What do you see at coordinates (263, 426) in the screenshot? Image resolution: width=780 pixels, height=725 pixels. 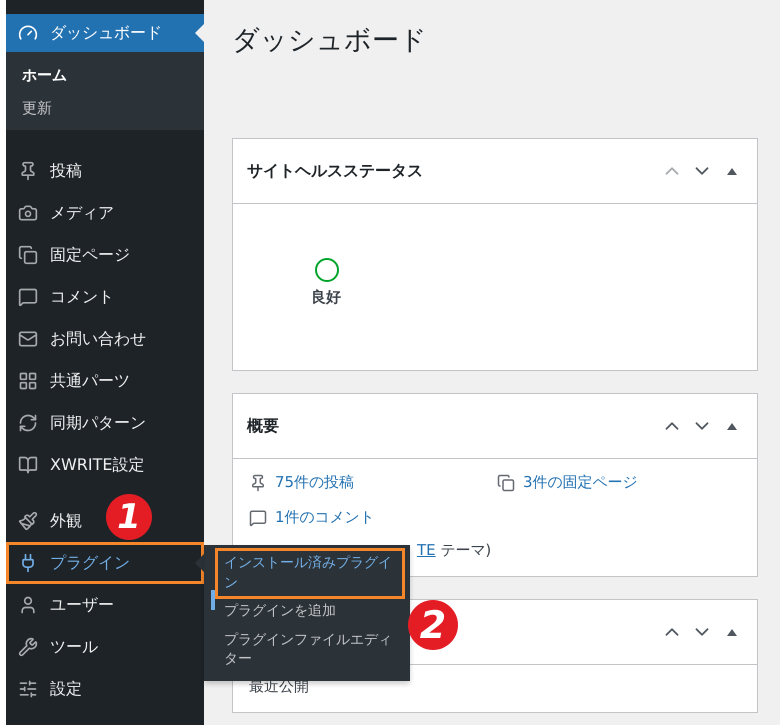 I see `card-title: 概要` at bounding box center [263, 426].